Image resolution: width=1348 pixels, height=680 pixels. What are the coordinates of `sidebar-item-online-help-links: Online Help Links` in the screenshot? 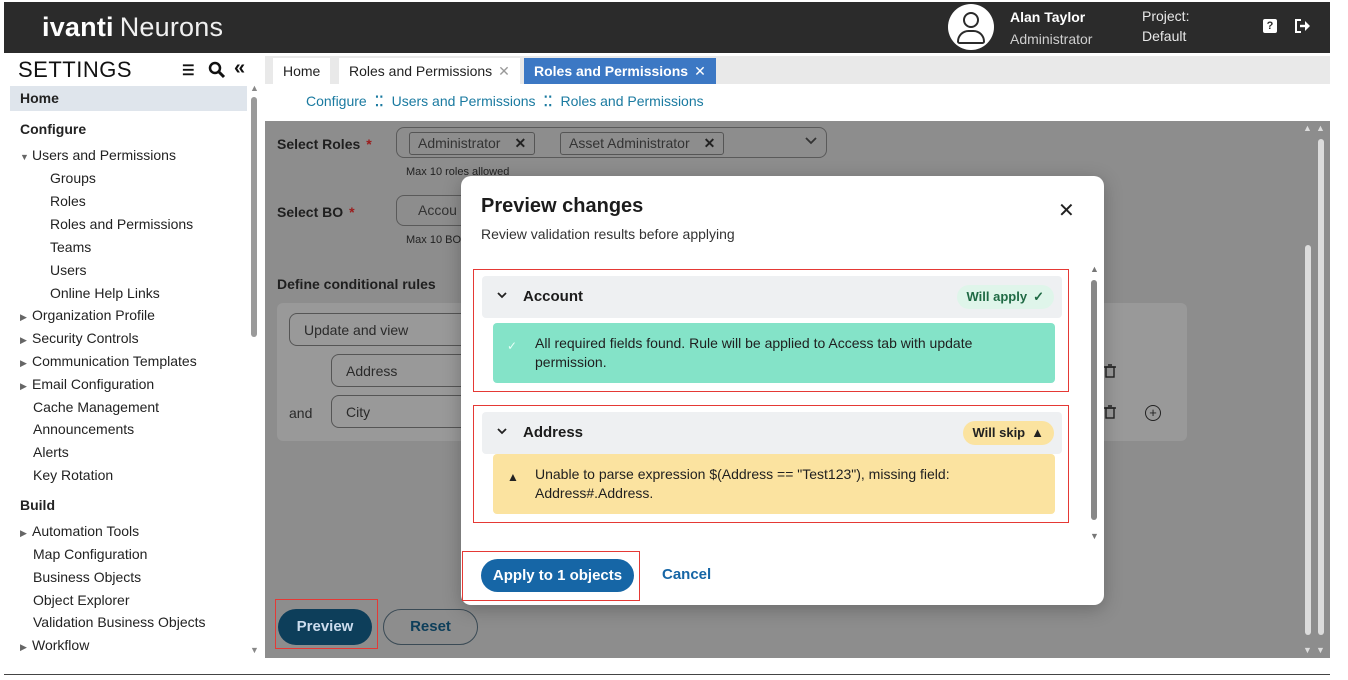 It's located at (105, 293).